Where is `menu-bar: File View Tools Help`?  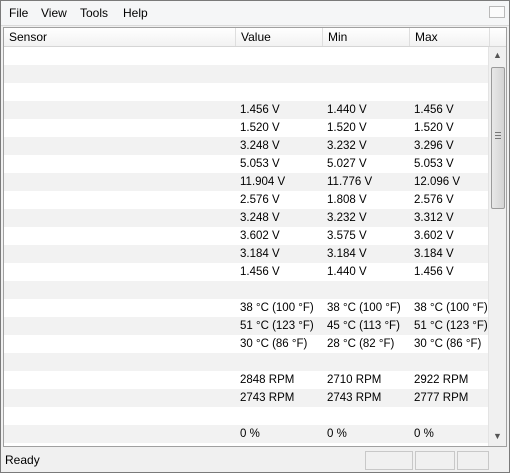
menu-bar: File View Tools Help is located at coordinates (255, 13).